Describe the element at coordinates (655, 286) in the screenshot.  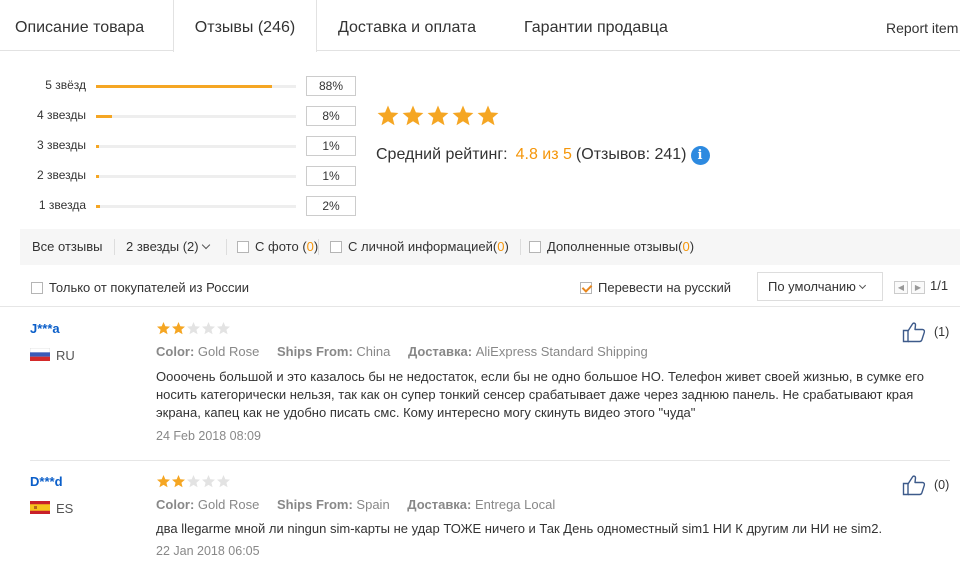
I see `translate-option: Перевести на русский` at that location.